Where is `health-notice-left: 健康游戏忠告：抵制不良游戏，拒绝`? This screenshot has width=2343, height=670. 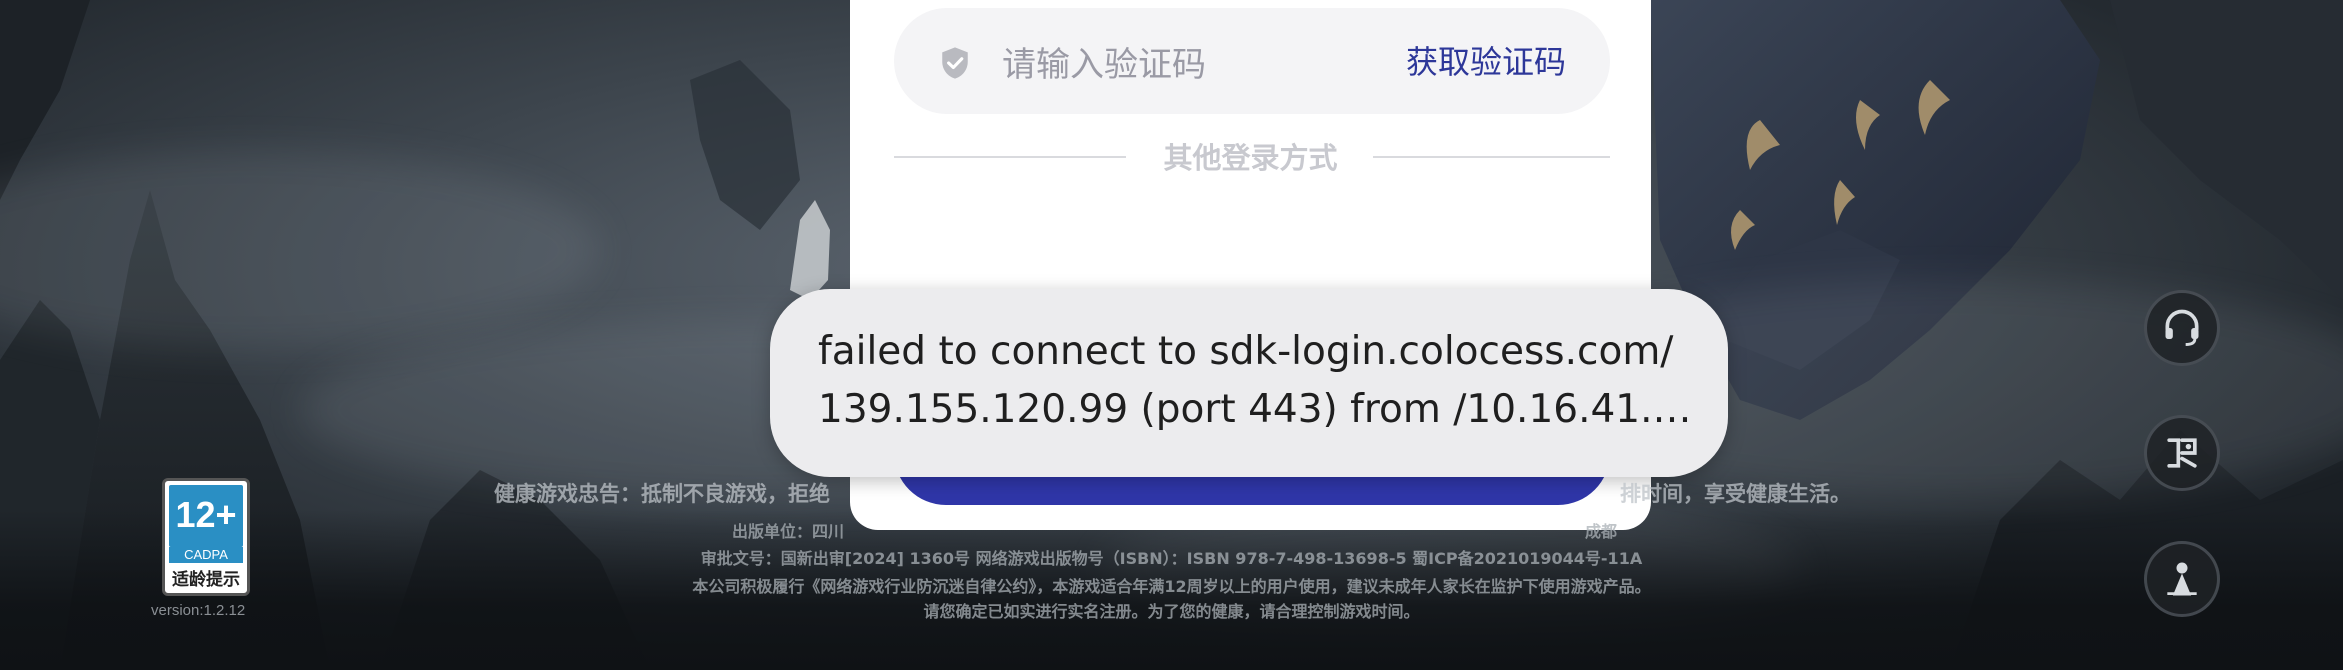 health-notice-left: 健康游戏忠告：抵制不良游戏，拒绝 is located at coordinates (662, 494).